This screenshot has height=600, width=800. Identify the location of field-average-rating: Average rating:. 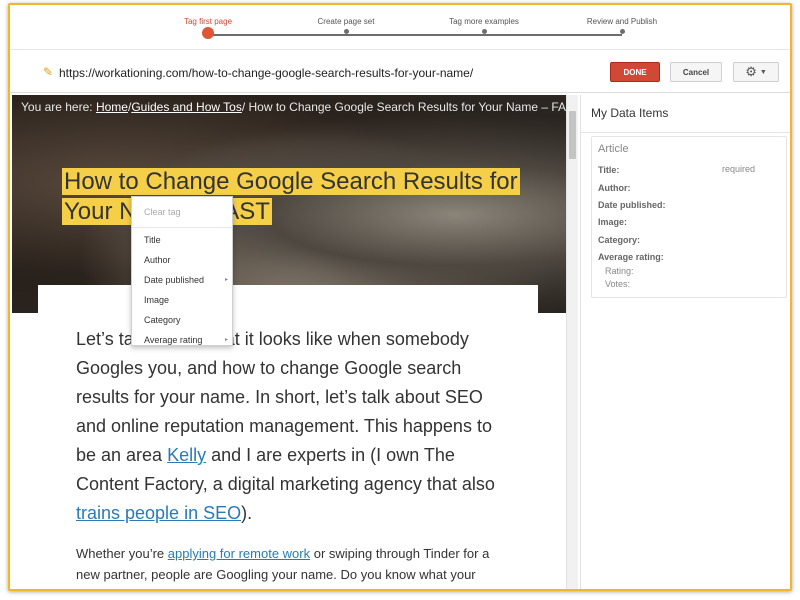
(631, 257).